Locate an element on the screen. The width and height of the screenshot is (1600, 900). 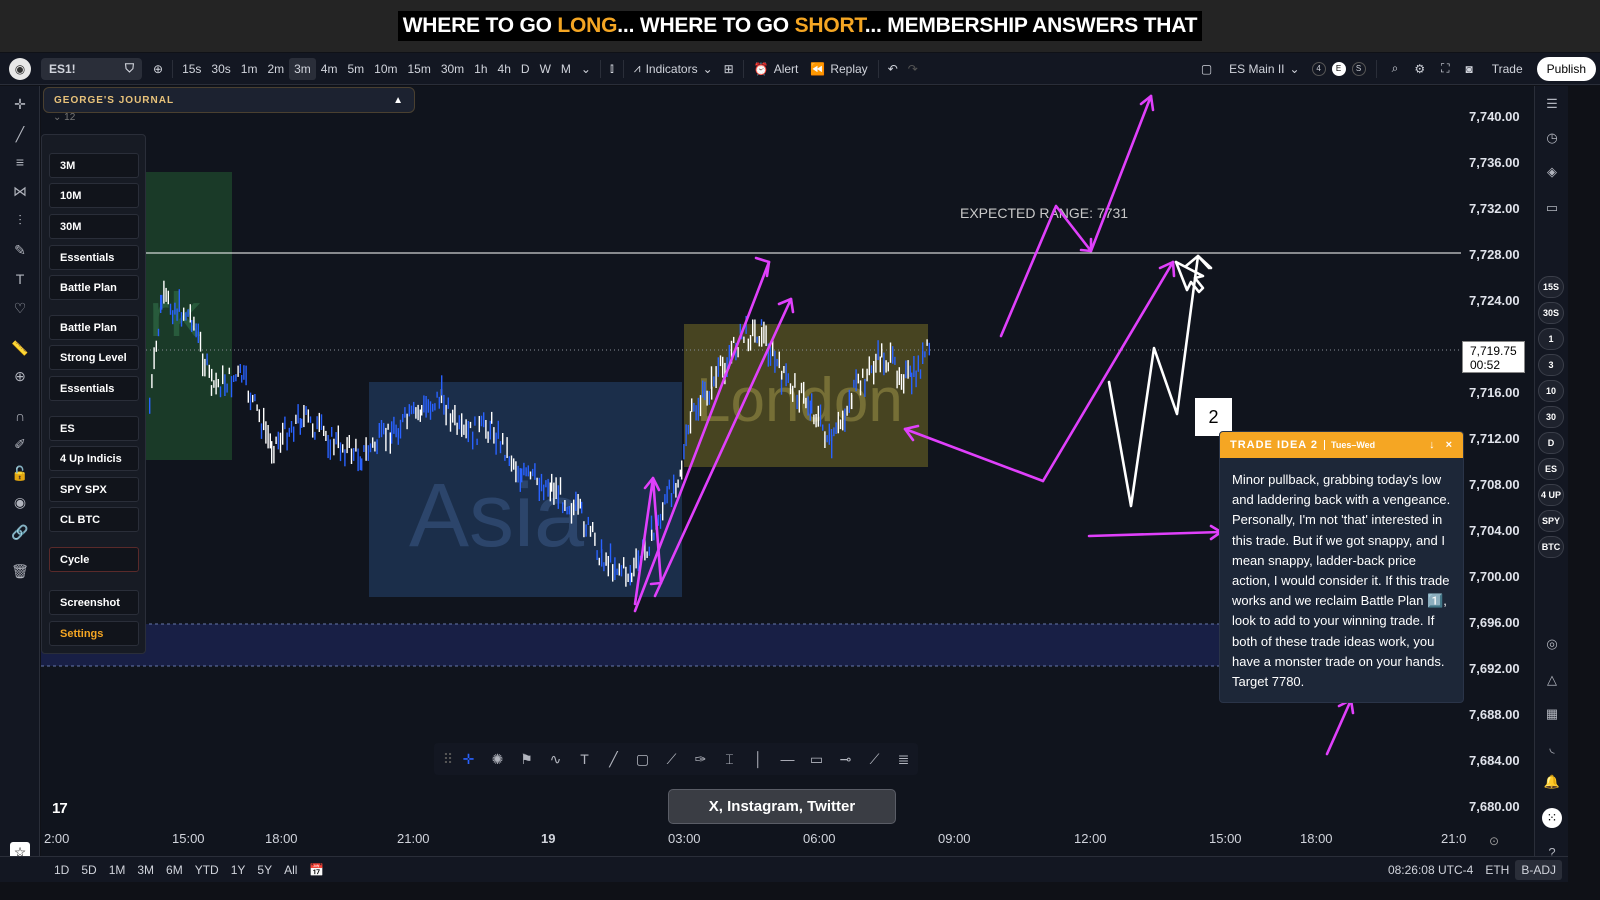
layers-icon: ◈ is located at coordinates (1552, 172).